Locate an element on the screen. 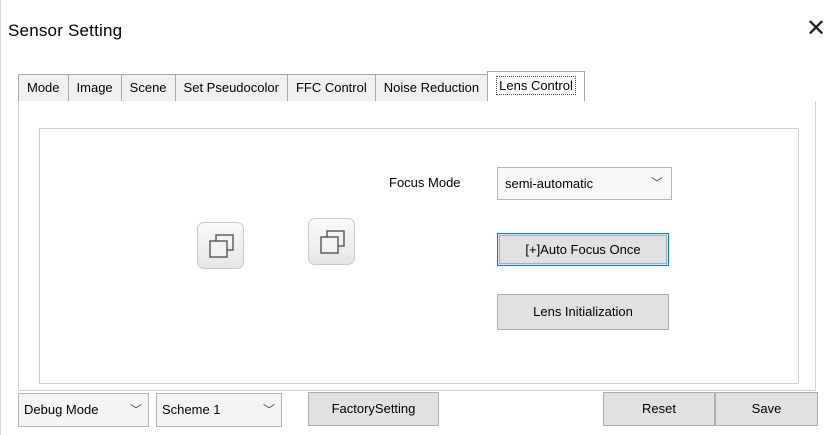  debug-mode-select: Debug Mode ﹀ is located at coordinates (83, 410).